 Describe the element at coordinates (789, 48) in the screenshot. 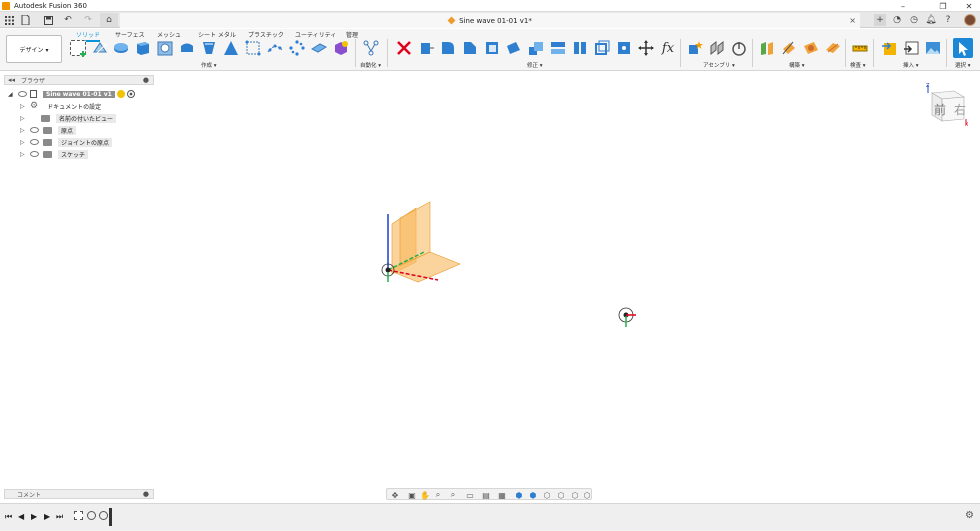

I see `plane-at-angle-icon` at that location.